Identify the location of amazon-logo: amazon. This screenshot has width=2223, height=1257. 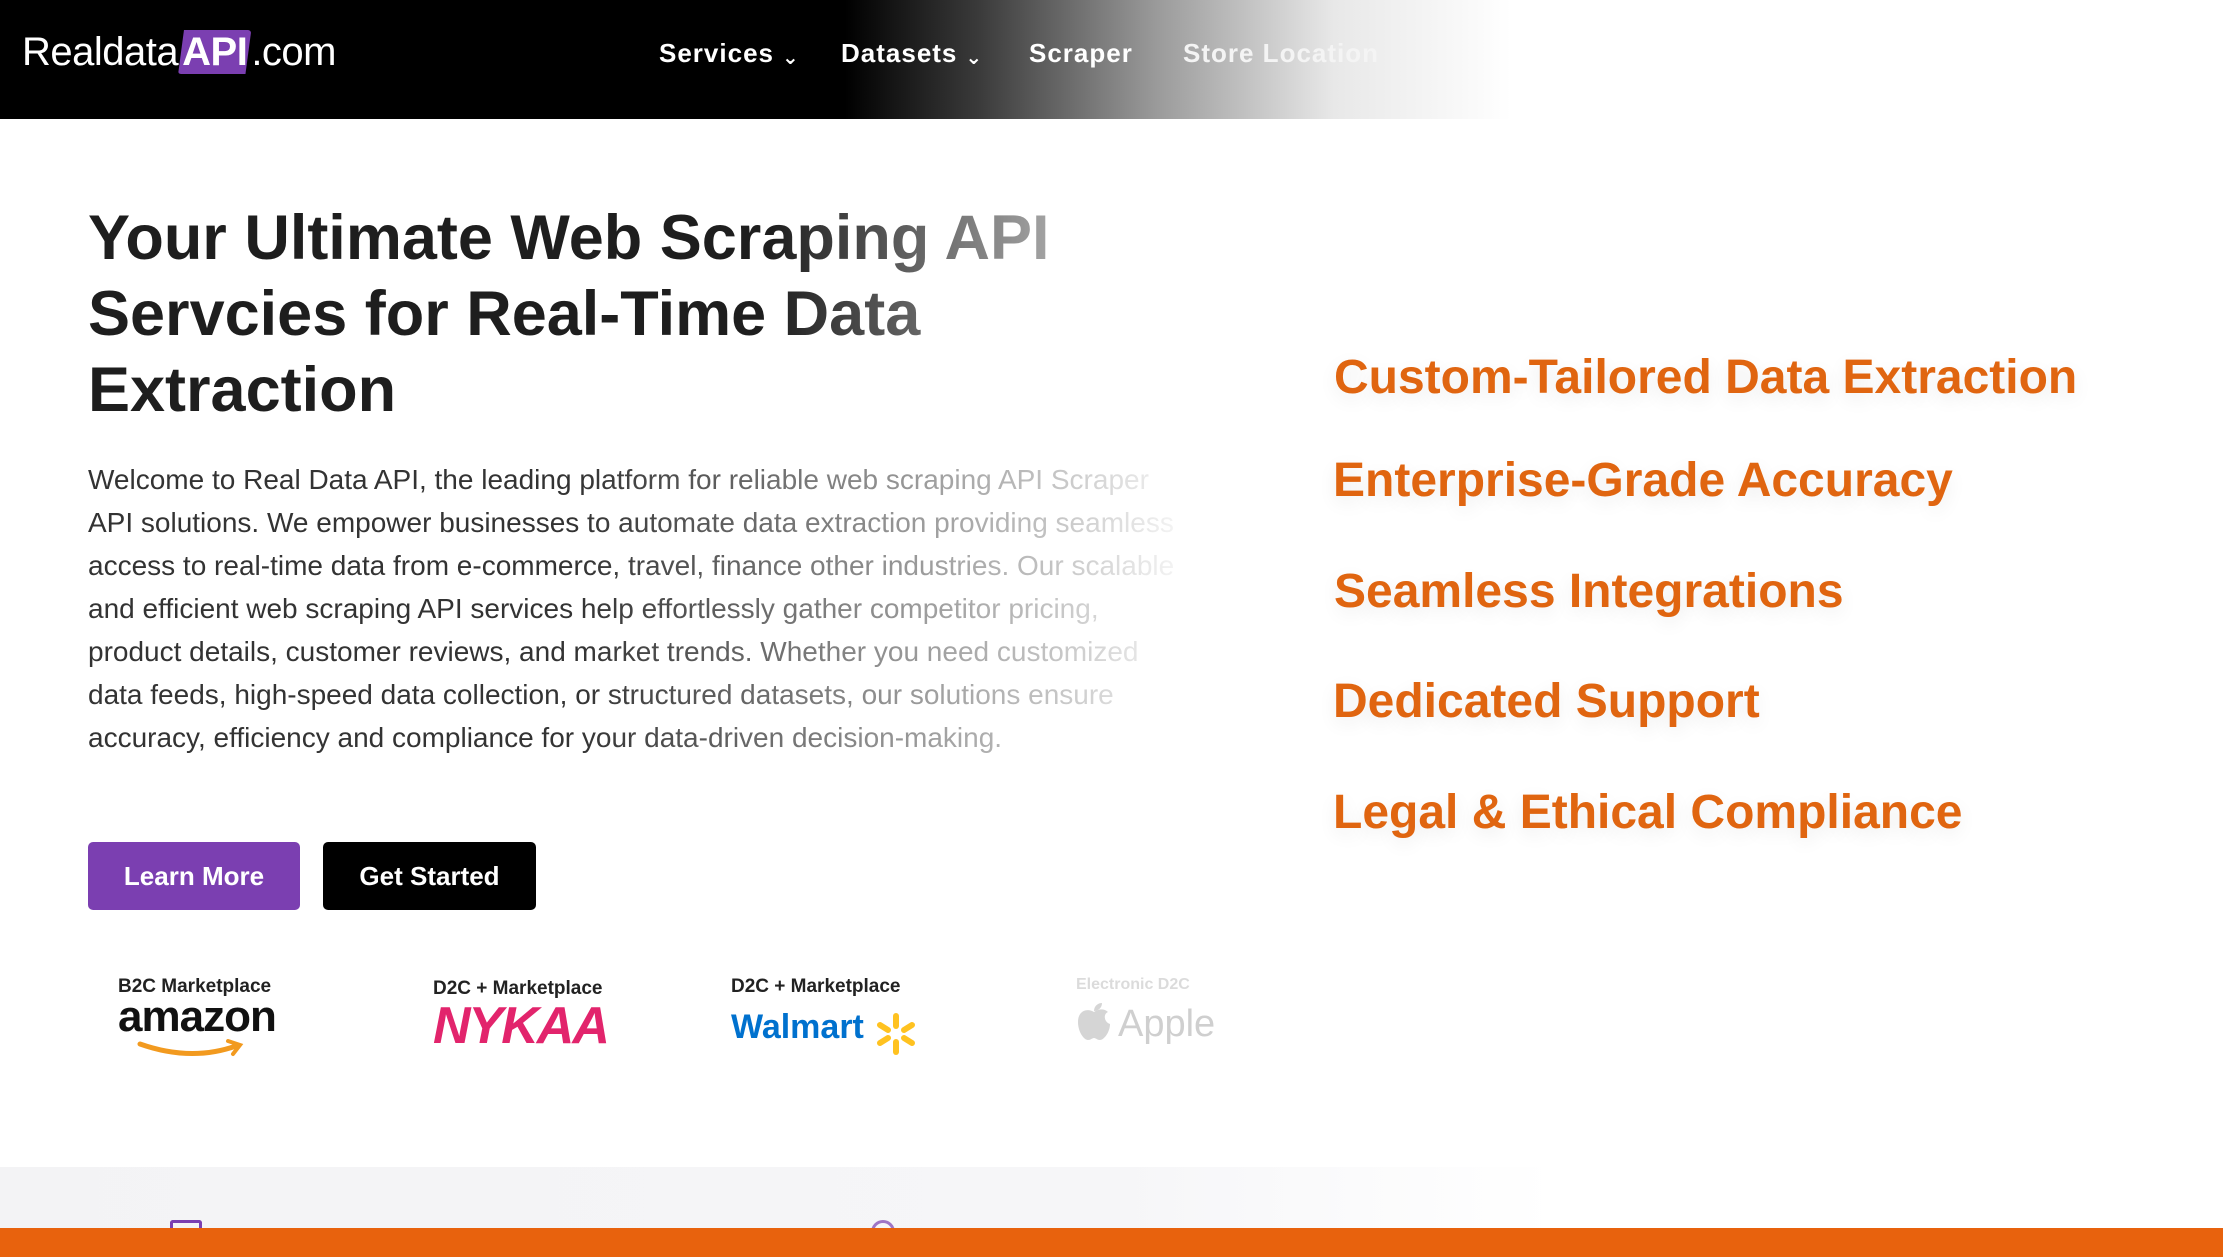
(197, 1016).